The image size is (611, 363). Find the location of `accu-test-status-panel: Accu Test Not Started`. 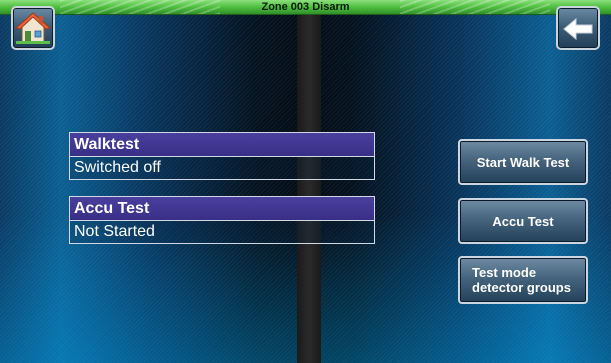

accu-test-status-panel: Accu Test Not Started is located at coordinates (222, 220).